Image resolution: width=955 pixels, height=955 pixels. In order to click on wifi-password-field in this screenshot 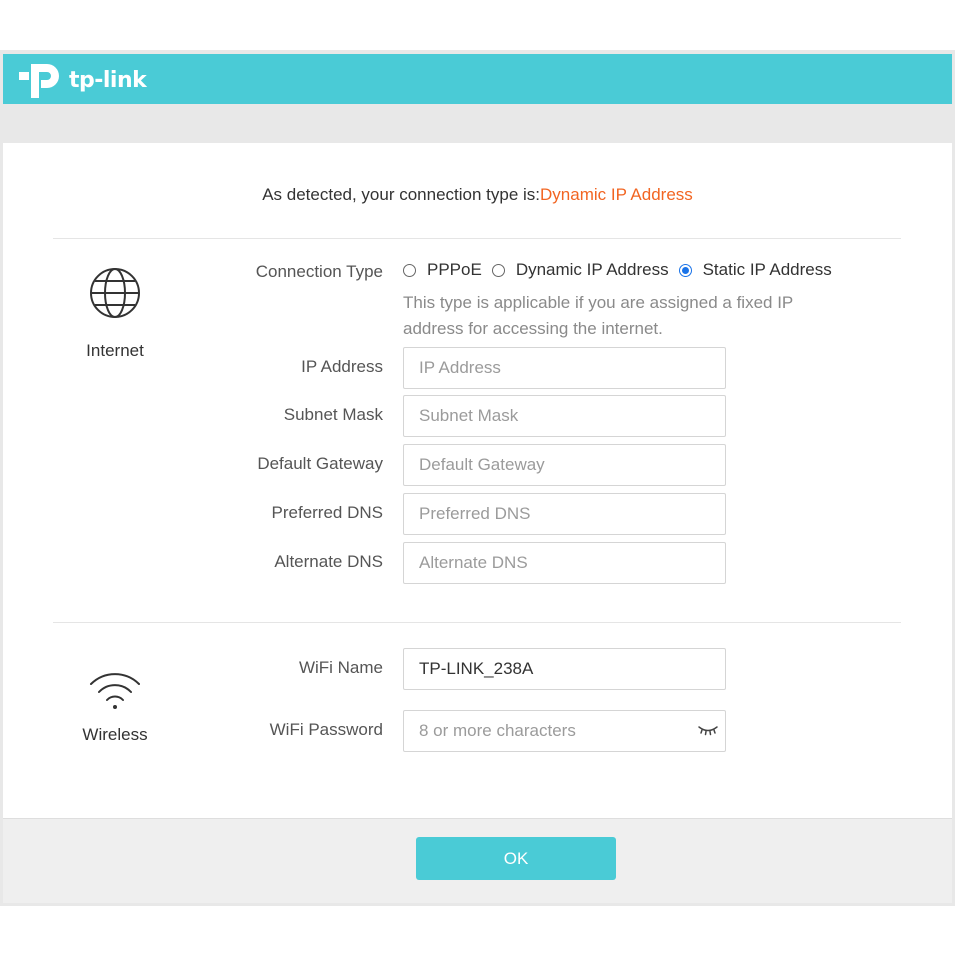, I will do `click(564, 731)`.